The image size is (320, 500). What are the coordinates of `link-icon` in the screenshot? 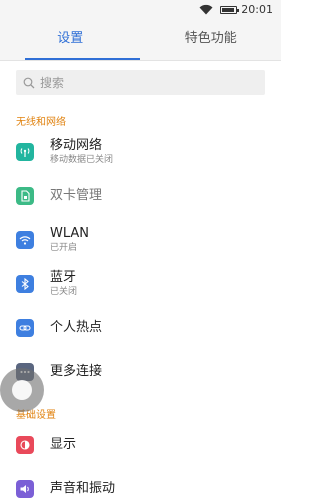 It's located at (25, 328).